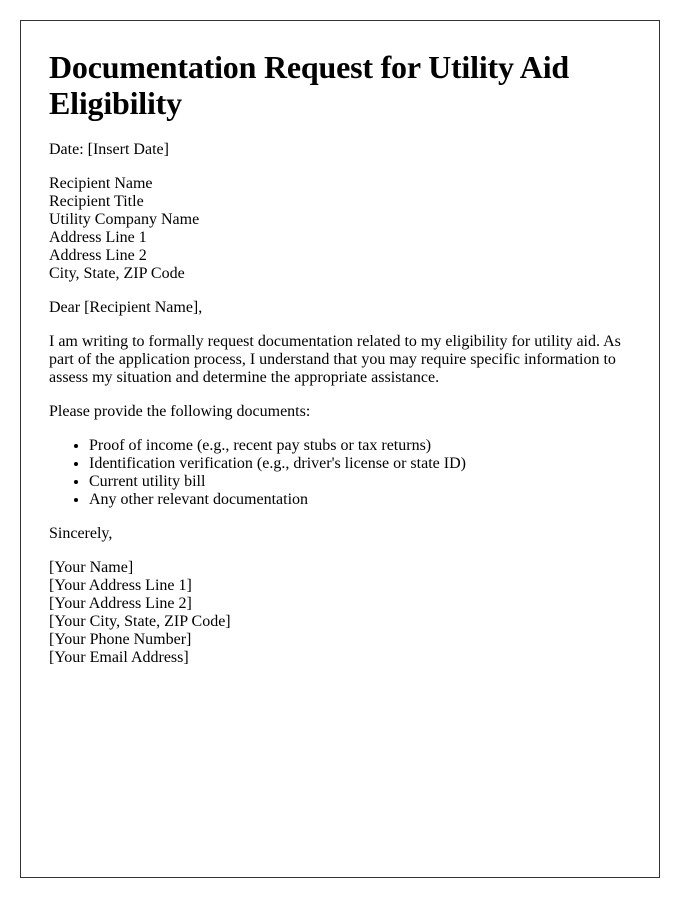  I want to click on recipient-name: Recipient Name, so click(101, 183).